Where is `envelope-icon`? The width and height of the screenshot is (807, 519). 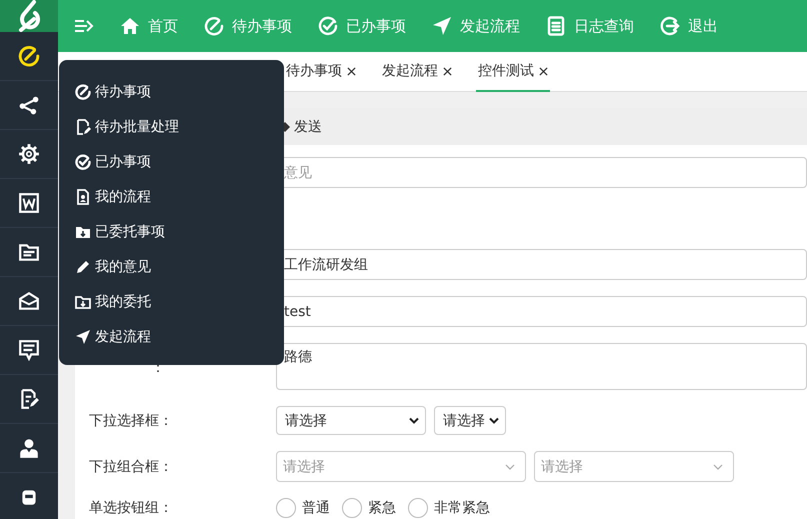
envelope-icon is located at coordinates (29, 301).